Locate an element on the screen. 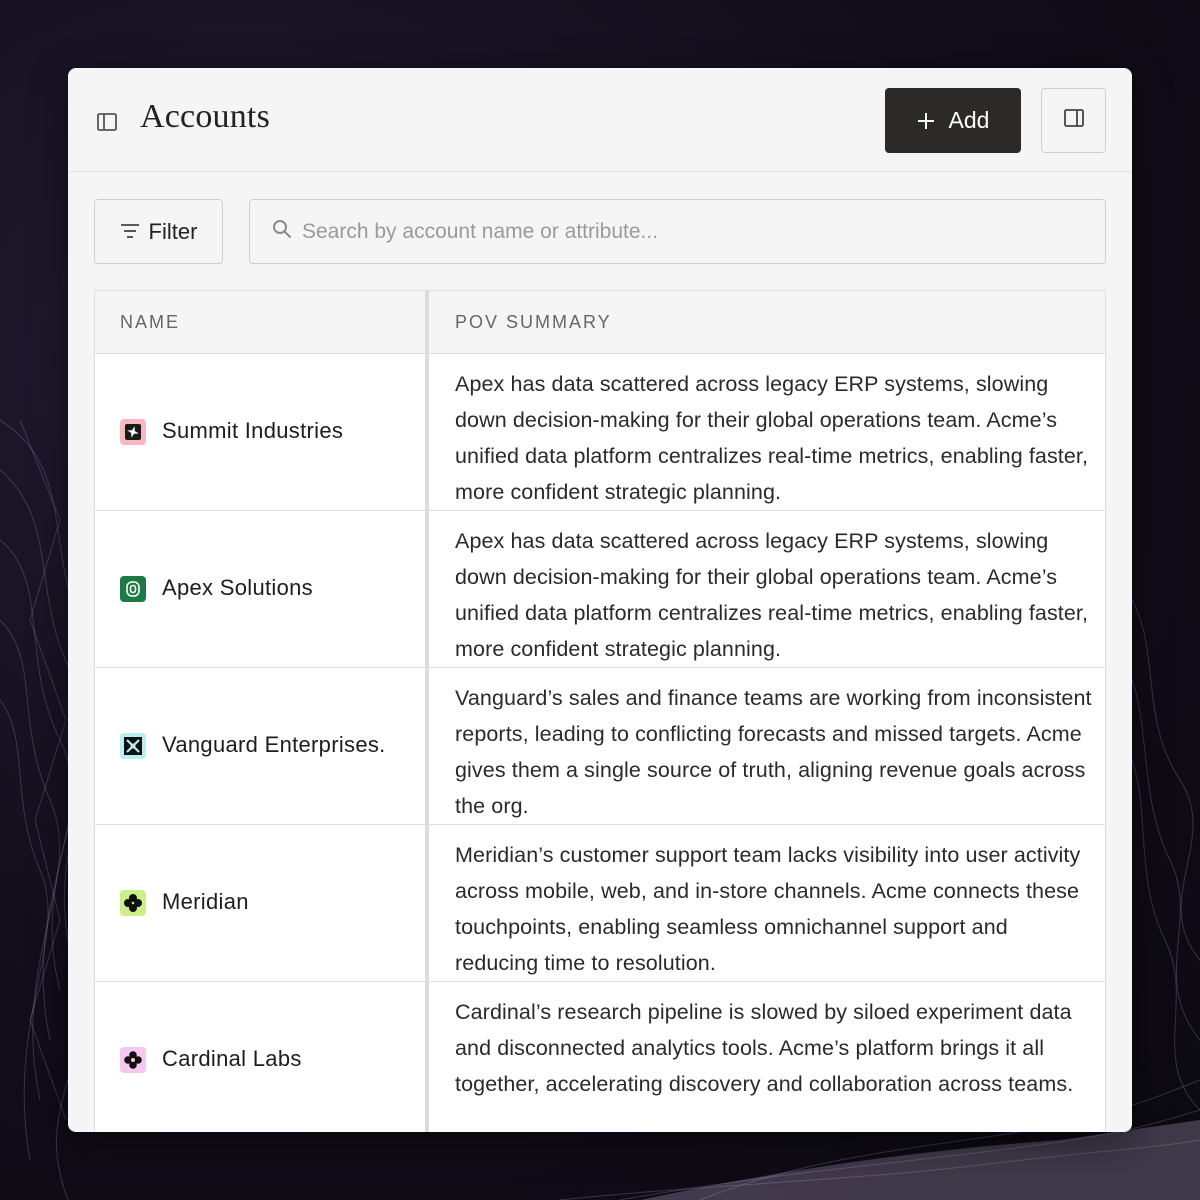 This screenshot has height=1200, width=1200. column-header-name: NAME is located at coordinates (150, 322).